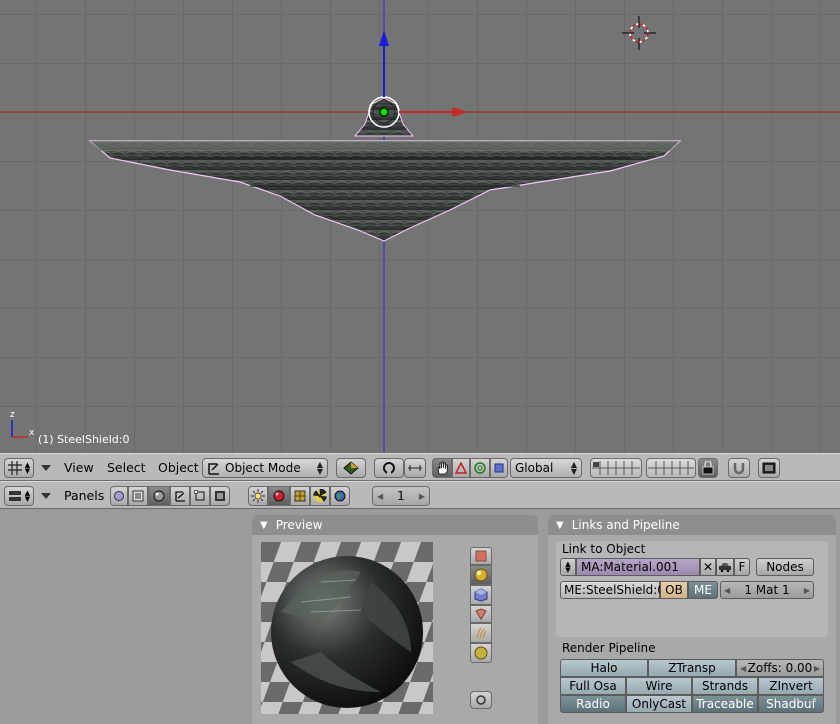 Image resolution: width=840 pixels, height=724 pixels. I want to click on close-x-icon: ✕, so click(708, 567).